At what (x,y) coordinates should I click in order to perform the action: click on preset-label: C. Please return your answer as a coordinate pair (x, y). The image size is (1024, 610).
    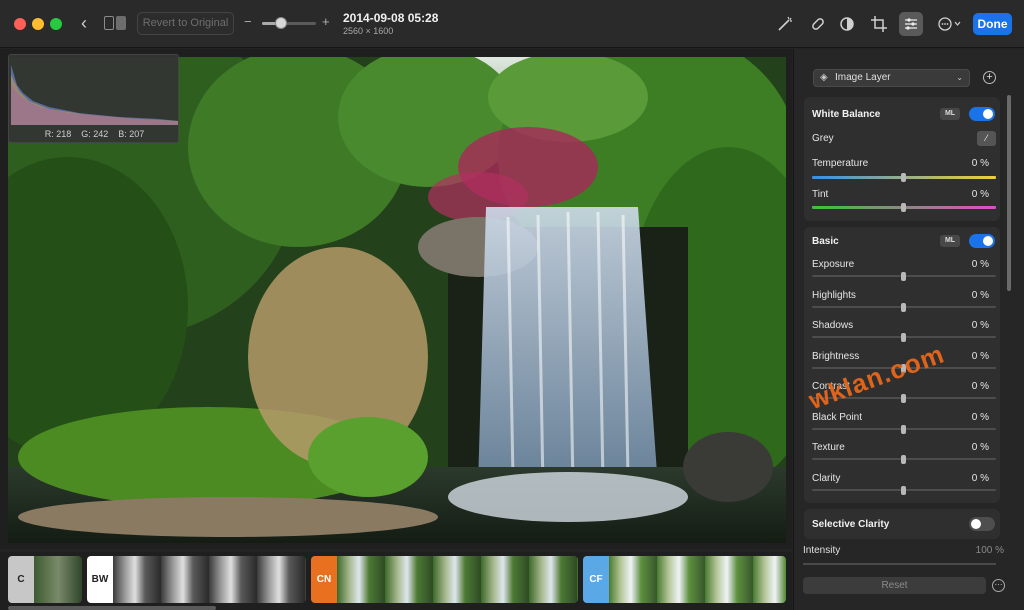
    Looking at the image, I should click on (21, 579).